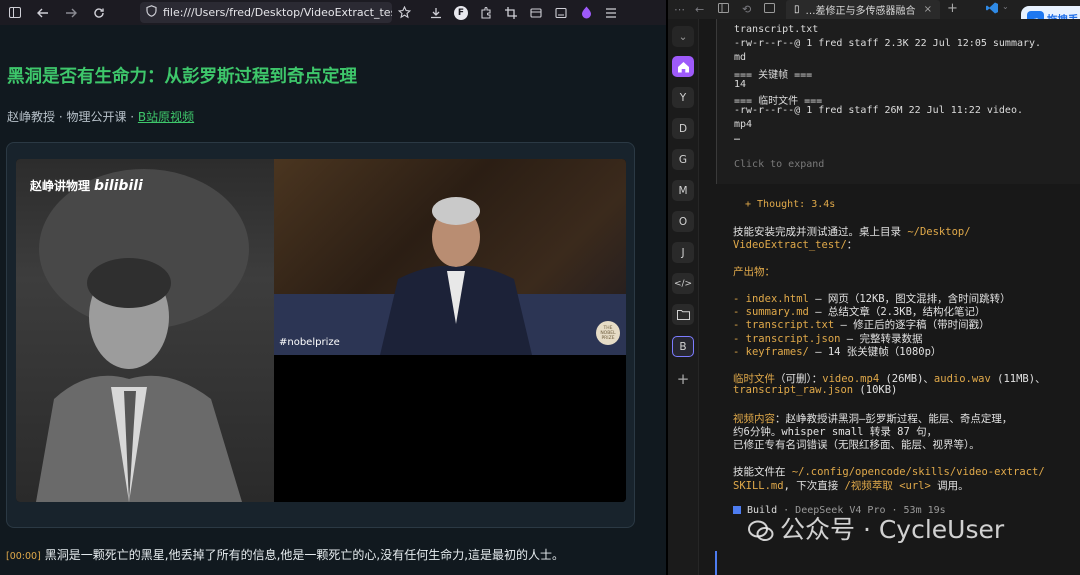 This screenshot has width=1080, height=575. I want to click on new-tab-icon: +, so click(952, 8).